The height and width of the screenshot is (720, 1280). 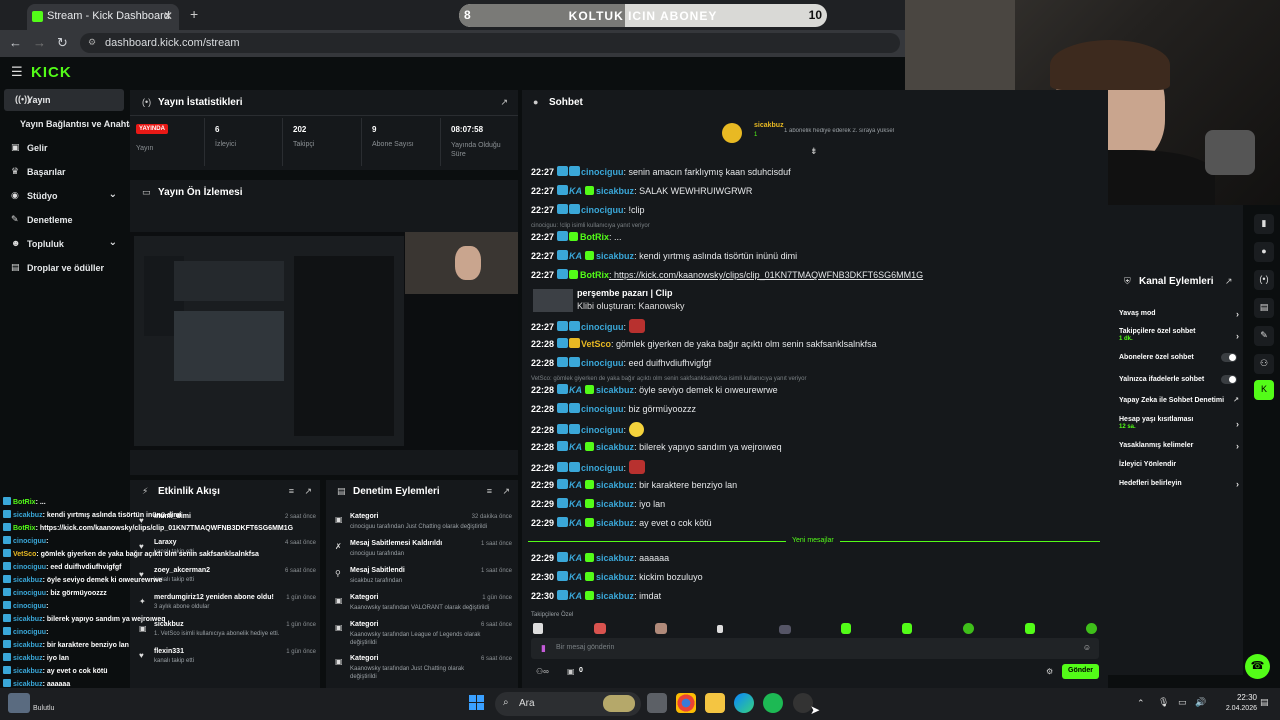 What do you see at coordinates (477, 703) in the screenshot?
I see `start-button` at bounding box center [477, 703].